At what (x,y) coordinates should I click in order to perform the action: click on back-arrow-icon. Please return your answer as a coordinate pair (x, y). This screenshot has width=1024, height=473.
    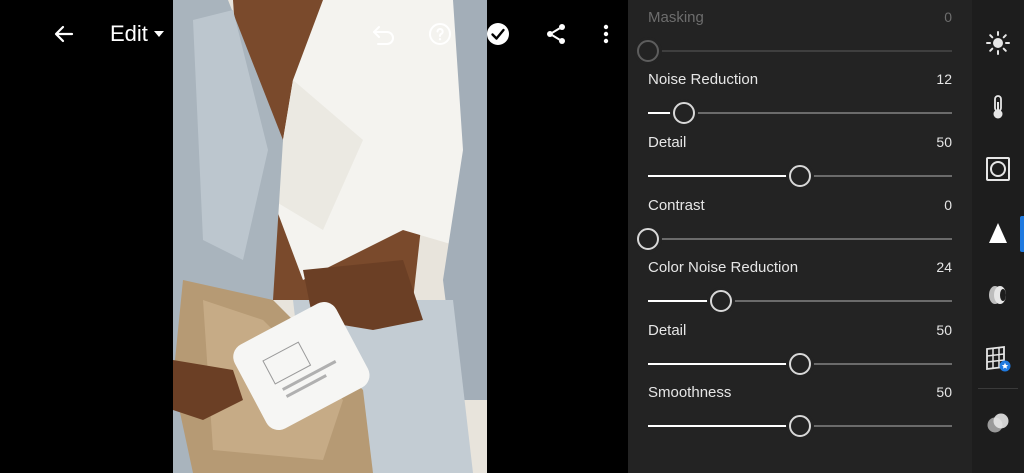
    Looking at the image, I should click on (64, 34).